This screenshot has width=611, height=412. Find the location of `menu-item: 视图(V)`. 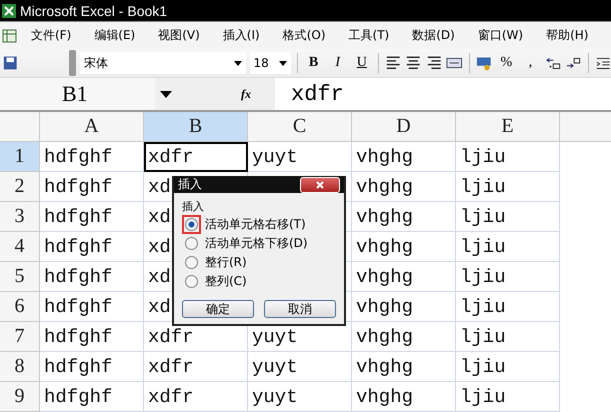

menu-item: 视图(V) is located at coordinates (177, 35).